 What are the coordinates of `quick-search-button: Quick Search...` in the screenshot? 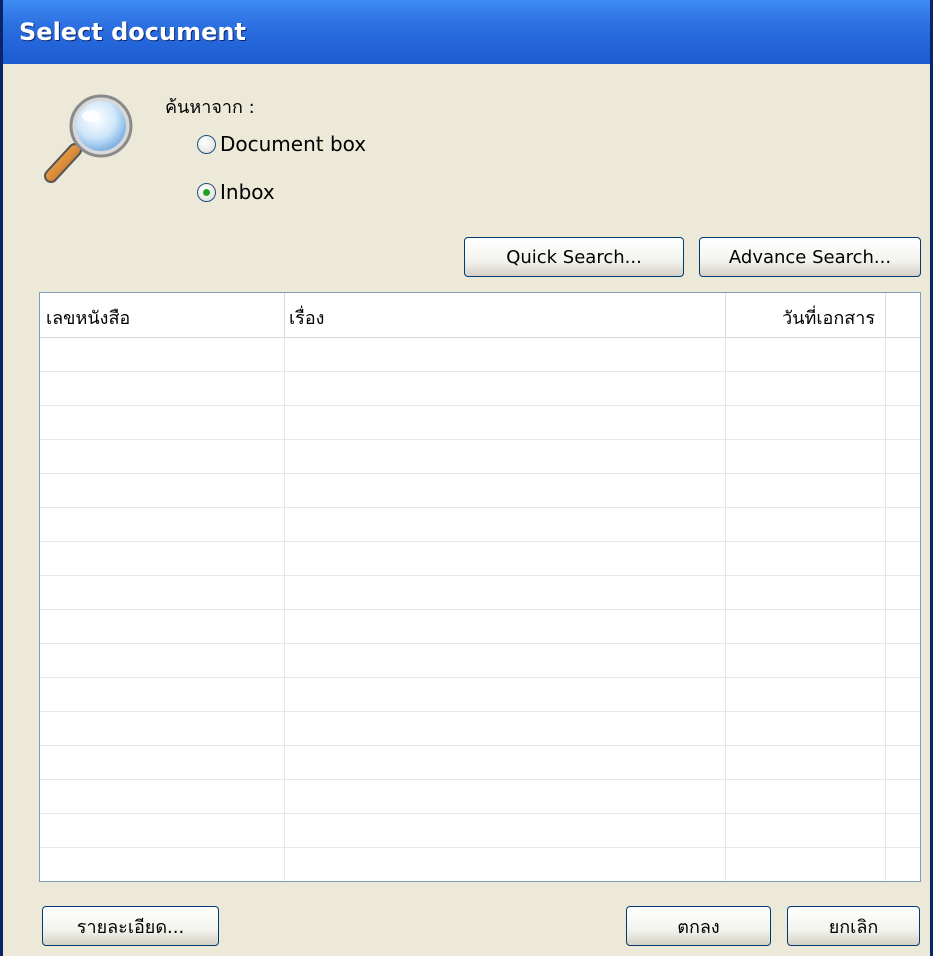 It's located at (574, 257).